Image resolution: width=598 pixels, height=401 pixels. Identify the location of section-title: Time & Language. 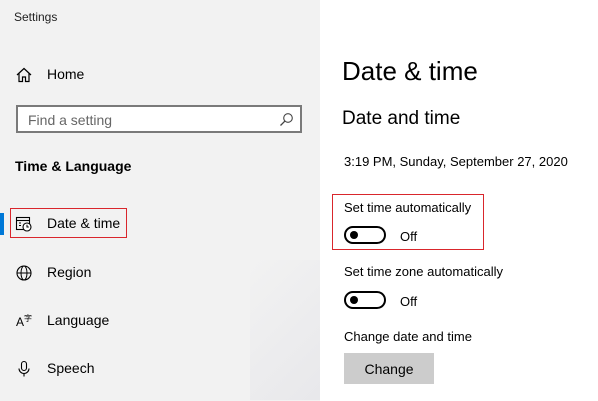
(73, 166).